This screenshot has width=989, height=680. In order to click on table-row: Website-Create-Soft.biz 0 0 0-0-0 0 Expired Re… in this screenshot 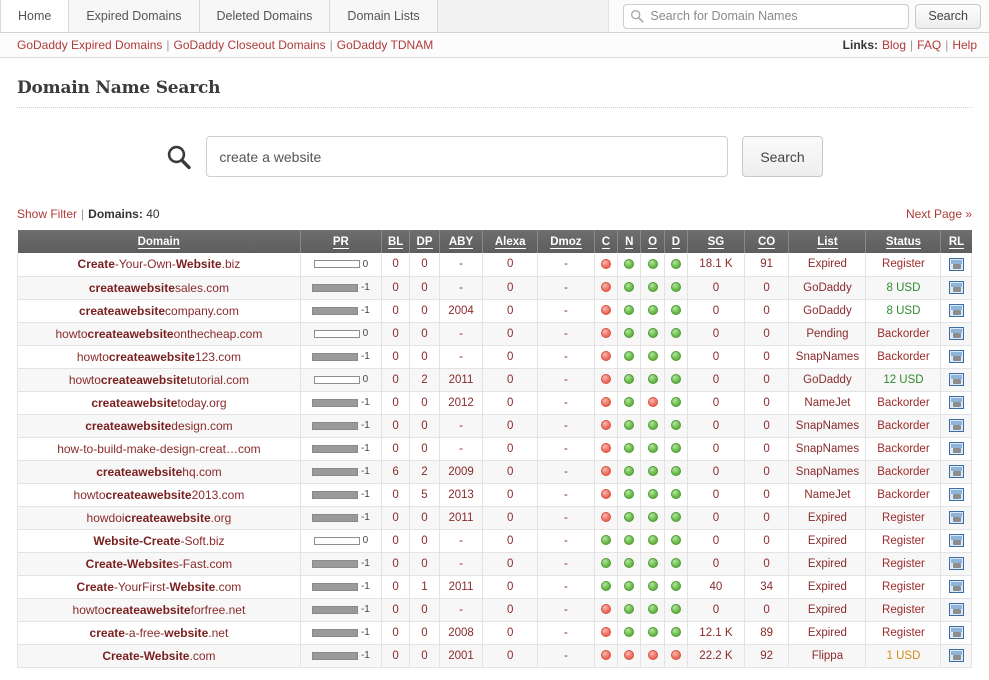, I will do `click(494, 541)`.